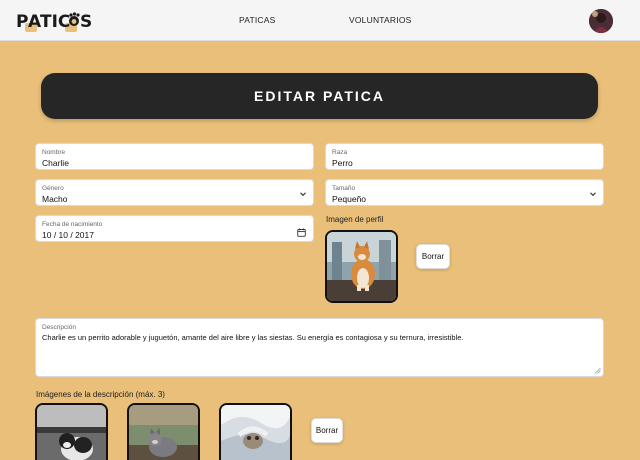 The height and width of the screenshot is (460, 640). I want to click on borrar-imagenes-button: Borrar, so click(327, 430).